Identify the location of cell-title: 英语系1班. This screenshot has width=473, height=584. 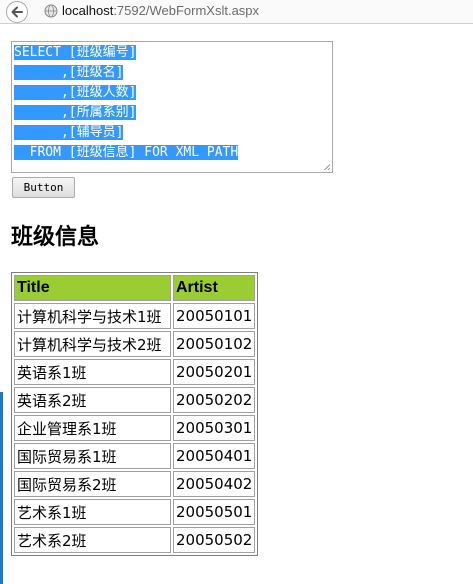
(92, 372).